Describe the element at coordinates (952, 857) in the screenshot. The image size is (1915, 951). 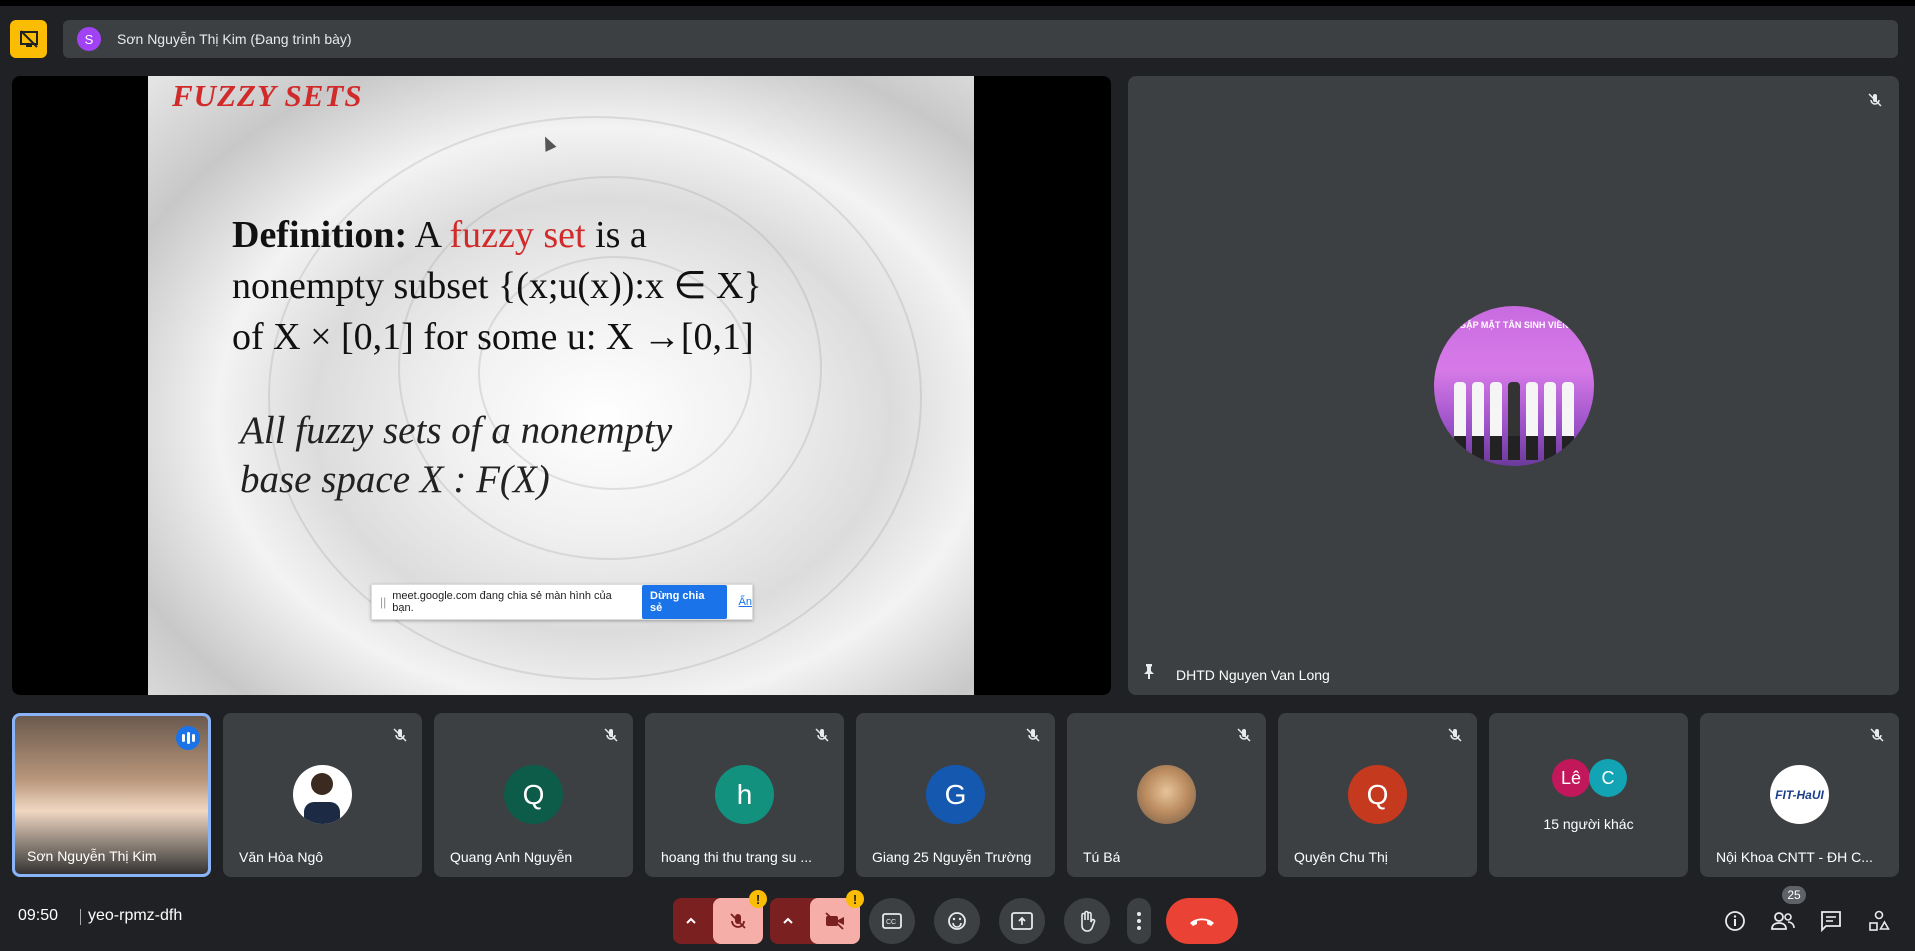
I see `participant-name: Giang 25 Nguyễn Trường` at that location.